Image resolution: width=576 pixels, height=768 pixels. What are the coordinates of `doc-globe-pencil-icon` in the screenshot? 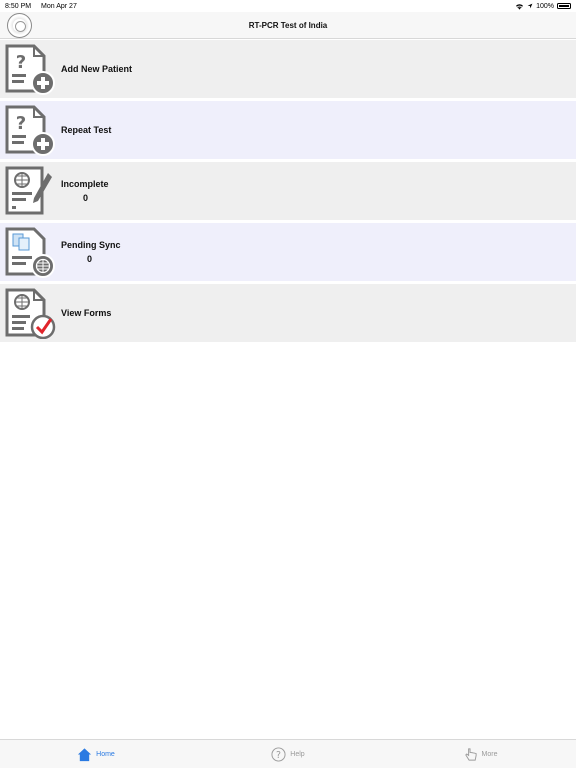 It's located at (28, 190).